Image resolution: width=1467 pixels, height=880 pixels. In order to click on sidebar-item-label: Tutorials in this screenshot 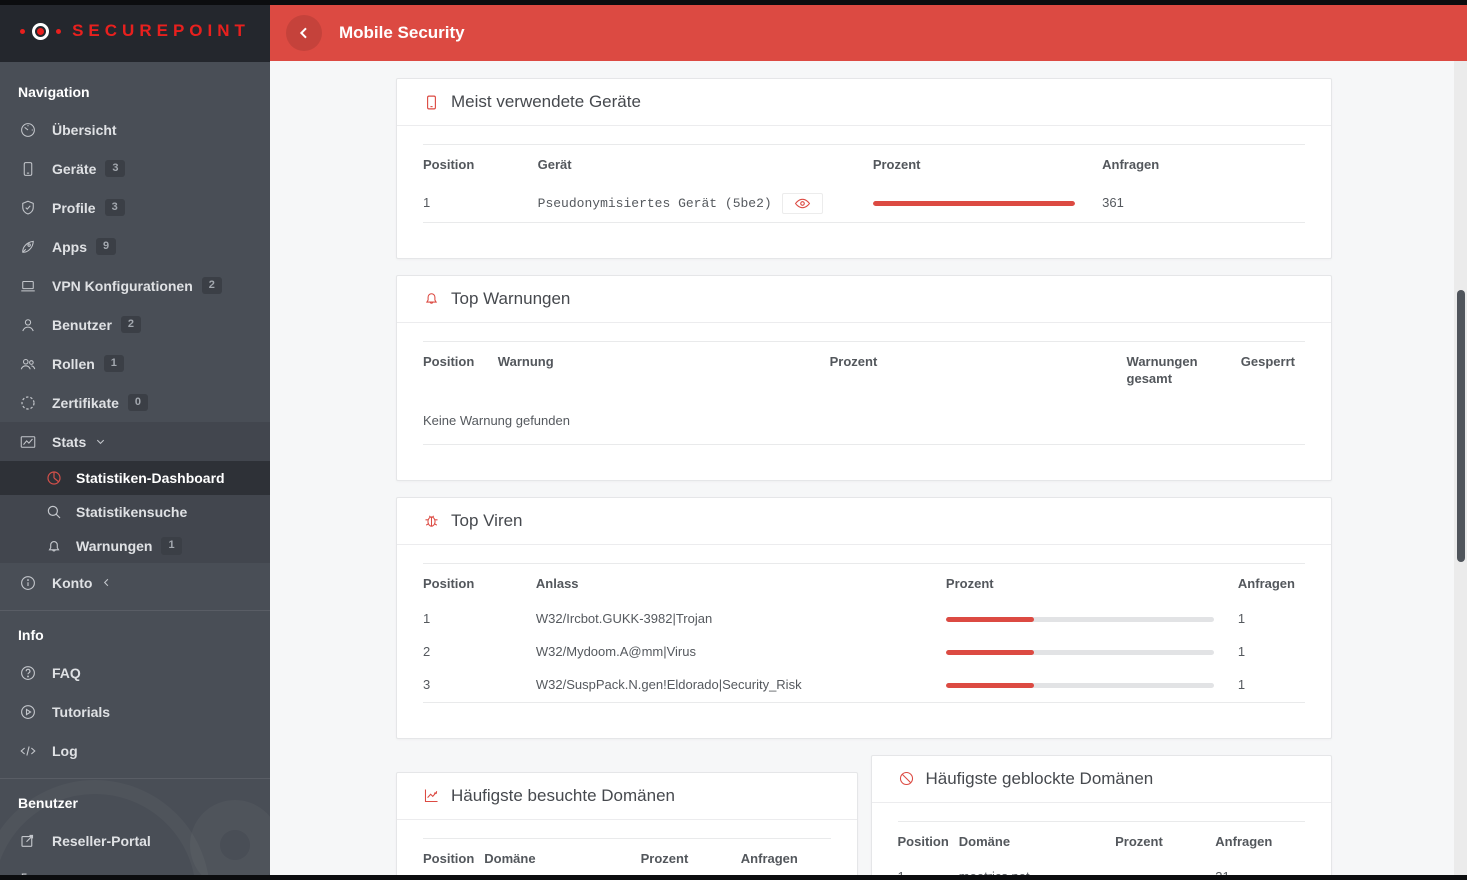, I will do `click(81, 711)`.